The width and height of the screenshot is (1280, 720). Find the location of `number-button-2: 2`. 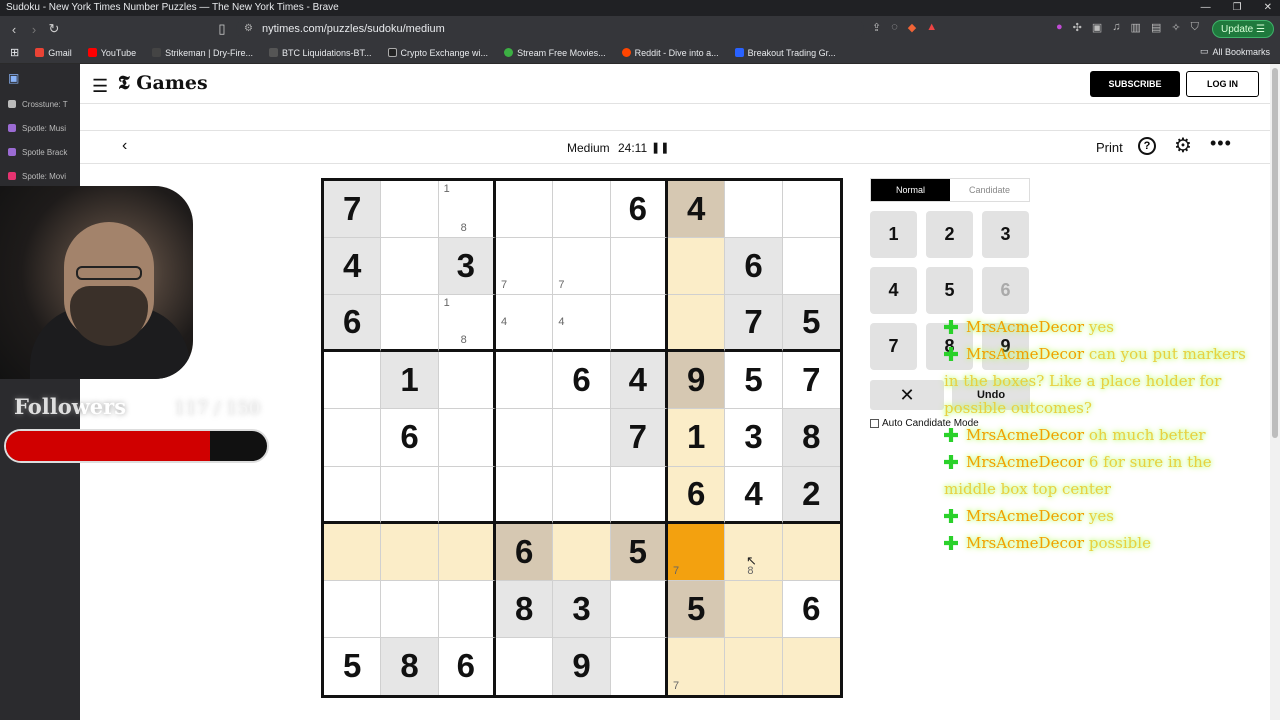

number-button-2: 2 is located at coordinates (949, 234).